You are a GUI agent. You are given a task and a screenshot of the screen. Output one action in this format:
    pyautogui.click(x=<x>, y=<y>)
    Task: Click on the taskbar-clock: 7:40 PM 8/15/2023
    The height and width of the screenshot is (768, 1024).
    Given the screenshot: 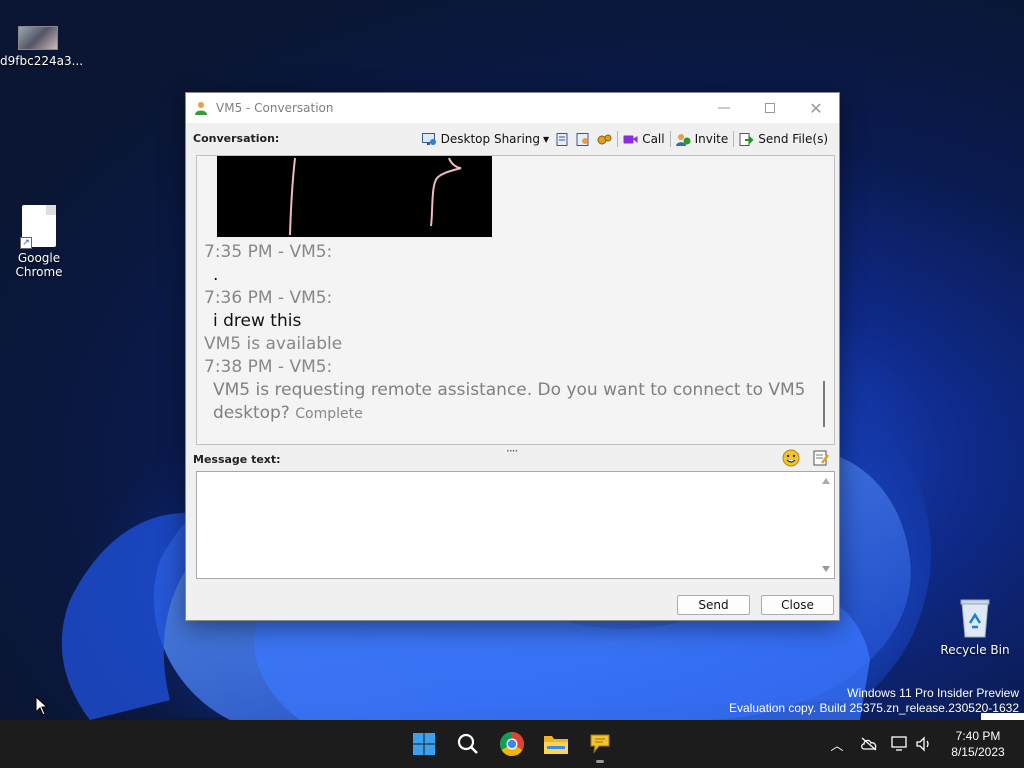 What is the action you would take?
    pyautogui.click(x=978, y=744)
    